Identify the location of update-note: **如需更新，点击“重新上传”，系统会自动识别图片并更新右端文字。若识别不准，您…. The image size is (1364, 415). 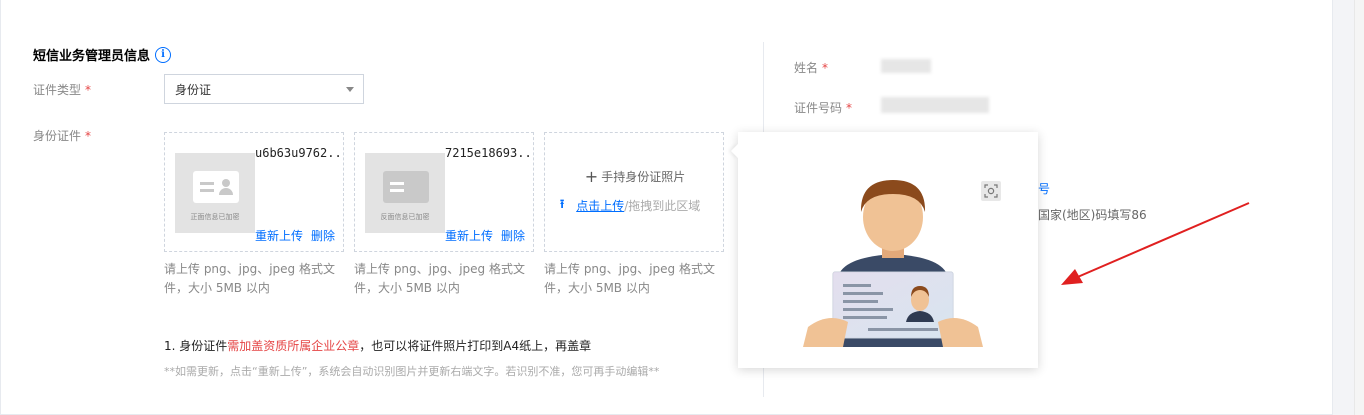
(412, 371).